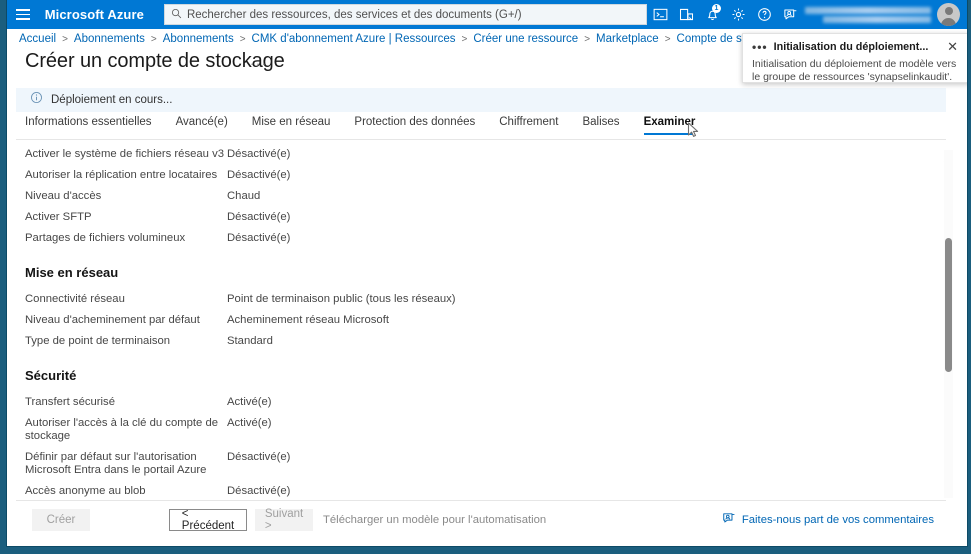 The height and width of the screenshot is (554, 971). What do you see at coordinates (259, 63) in the screenshot?
I see `page-title-more-menu: ···` at bounding box center [259, 63].